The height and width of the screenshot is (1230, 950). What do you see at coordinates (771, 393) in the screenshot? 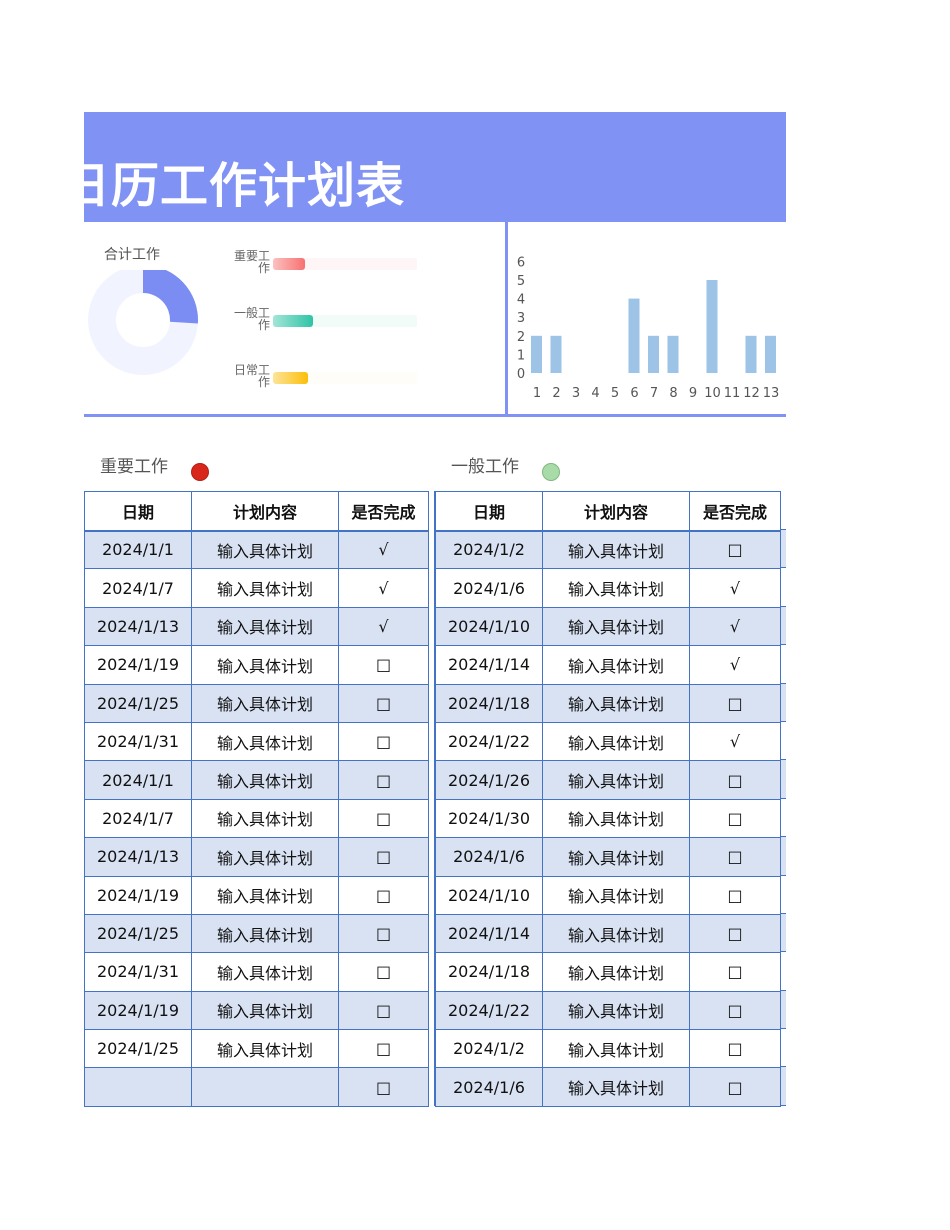
I see `x-tick-label: 13` at bounding box center [771, 393].